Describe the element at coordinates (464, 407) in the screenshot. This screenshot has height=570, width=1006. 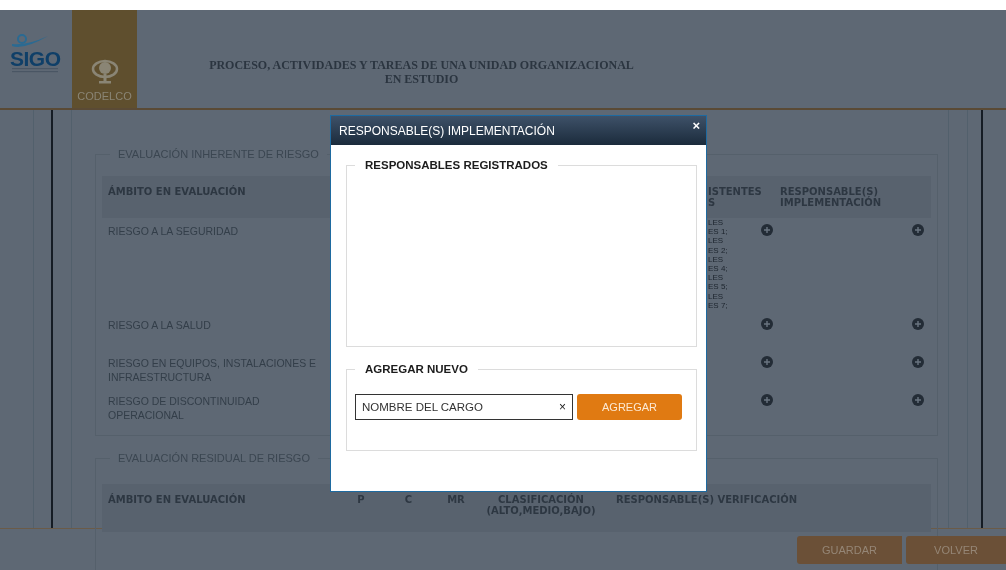
I see `input-field: NOMBRE DEL CARGO ×` at that location.